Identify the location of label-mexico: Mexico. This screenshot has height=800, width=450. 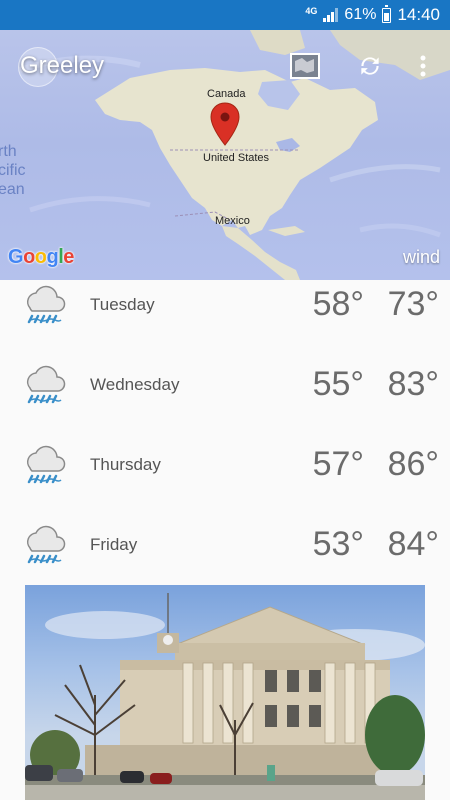
(232, 221).